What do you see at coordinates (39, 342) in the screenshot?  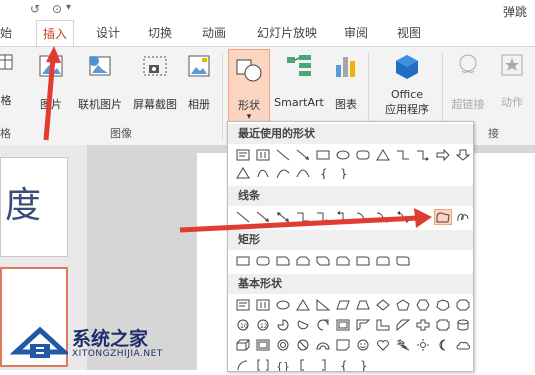 I see `watermark-logo-icon` at bounding box center [39, 342].